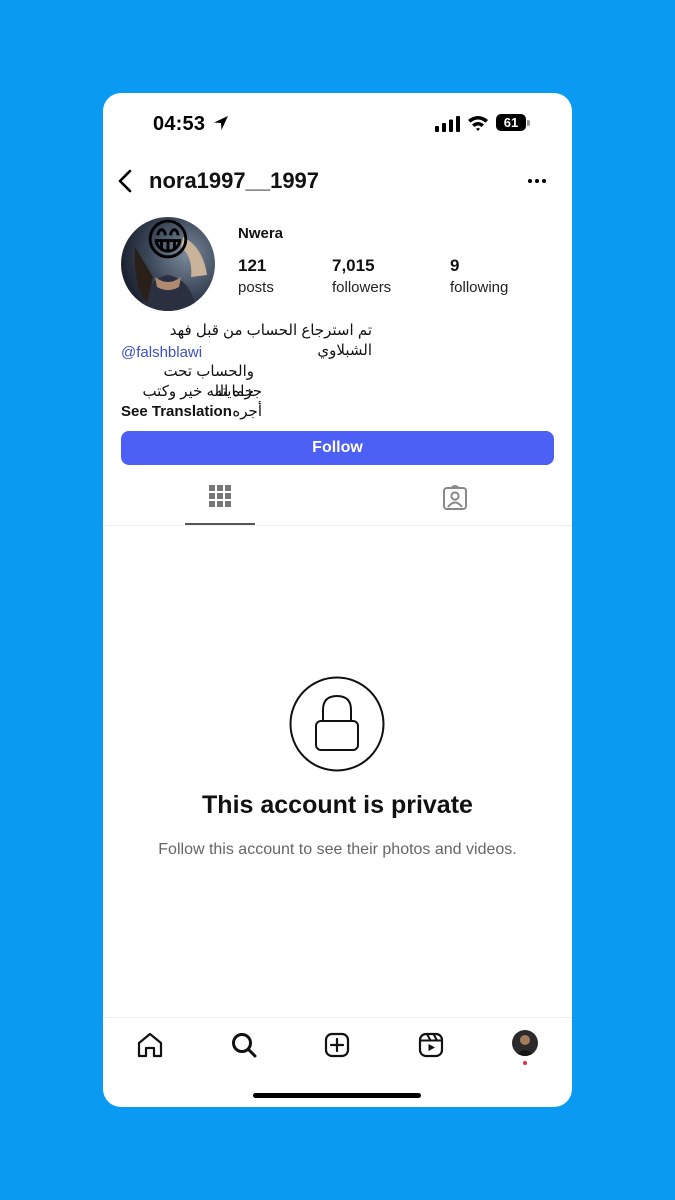 The image size is (675, 1200). Describe the element at coordinates (455, 265) in the screenshot. I see `stat-value: 9` at that location.